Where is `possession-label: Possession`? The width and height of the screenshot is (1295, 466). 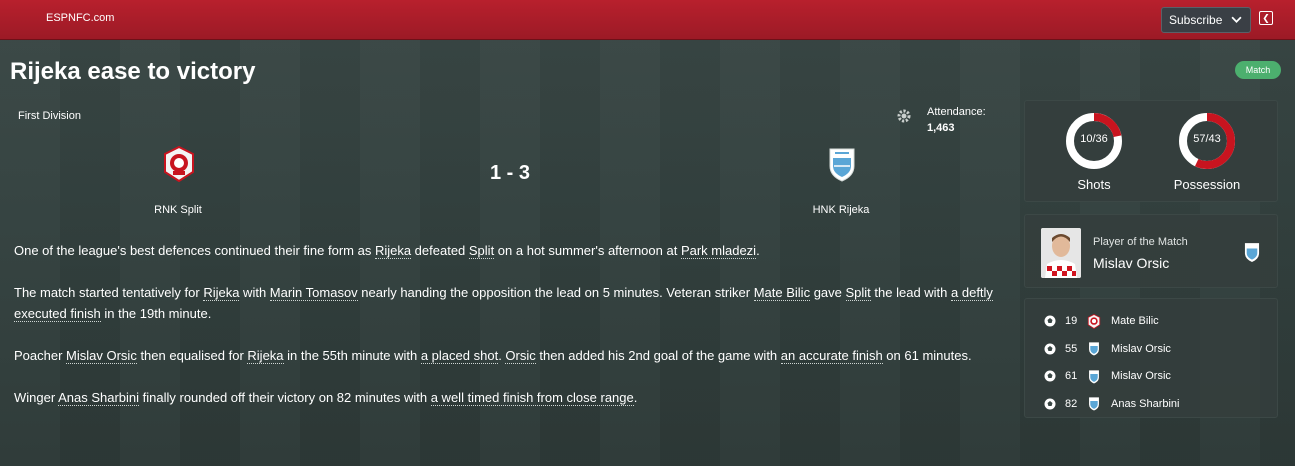 possession-label: Possession is located at coordinates (1207, 184).